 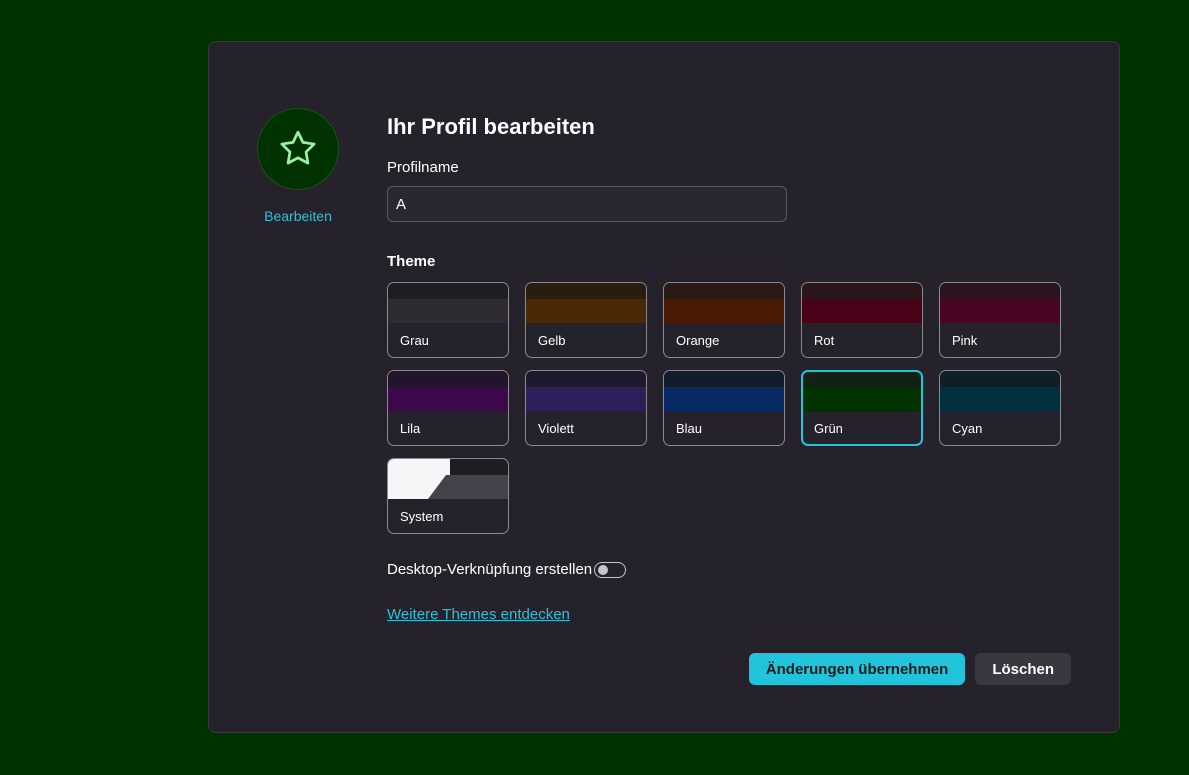 What do you see at coordinates (603, 570) in the screenshot?
I see `toggle-knob` at bounding box center [603, 570].